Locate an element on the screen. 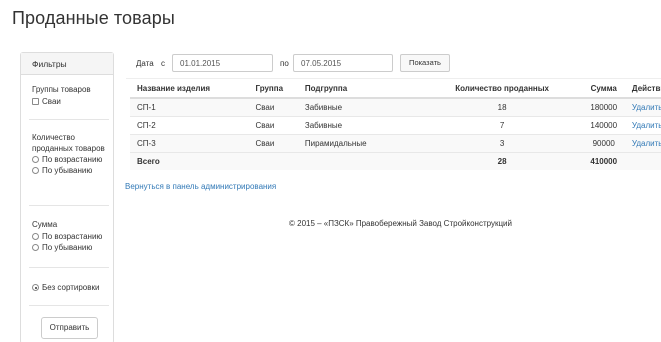 Image resolution: width=661 pixels, height=342 pixels. sum-desc-radio is located at coordinates (35, 247).